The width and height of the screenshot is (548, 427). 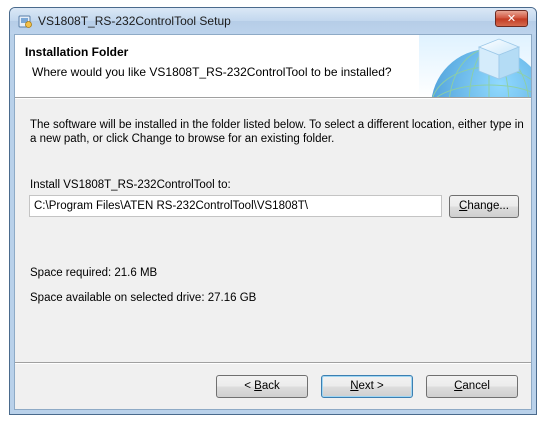 What do you see at coordinates (77, 52) in the screenshot?
I see `page-title: Installation Folder` at bounding box center [77, 52].